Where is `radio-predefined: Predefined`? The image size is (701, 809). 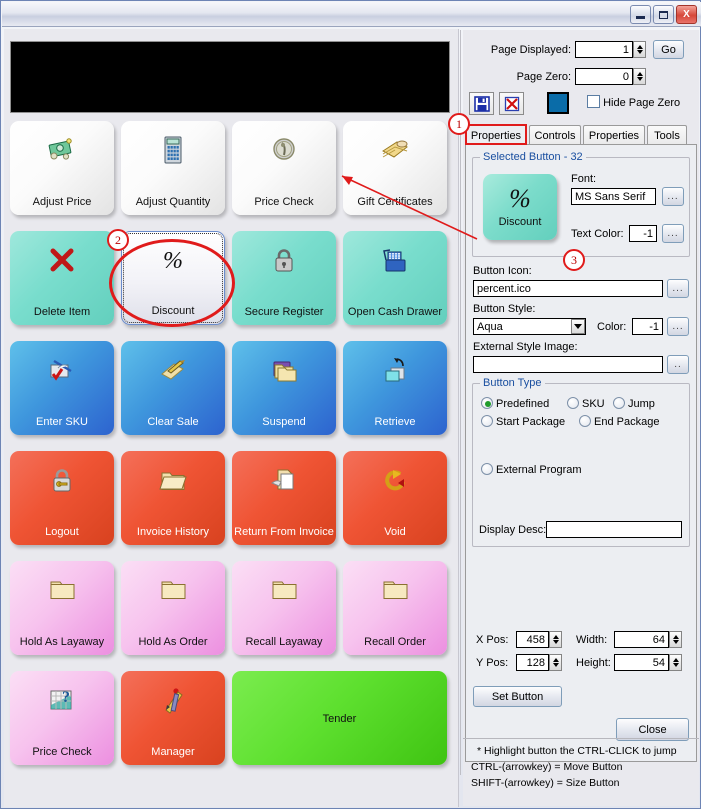
radio-predefined: Predefined is located at coordinates (515, 403).